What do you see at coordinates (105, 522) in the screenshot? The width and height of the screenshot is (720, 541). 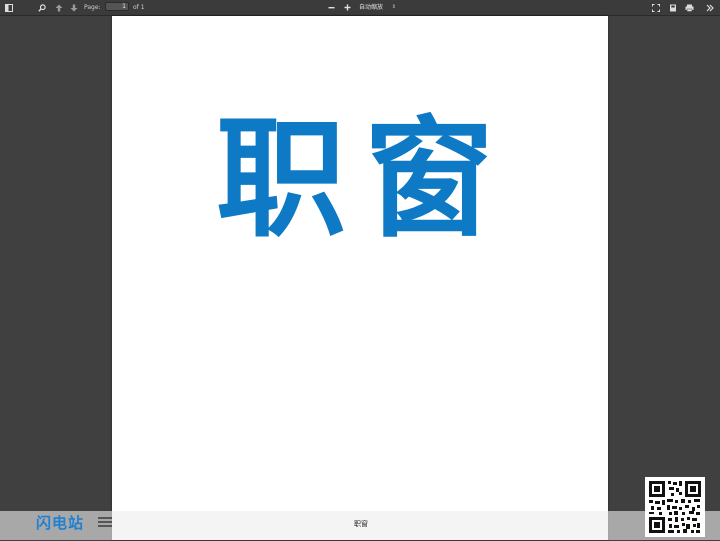 I see `menu-icon` at bounding box center [105, 522].